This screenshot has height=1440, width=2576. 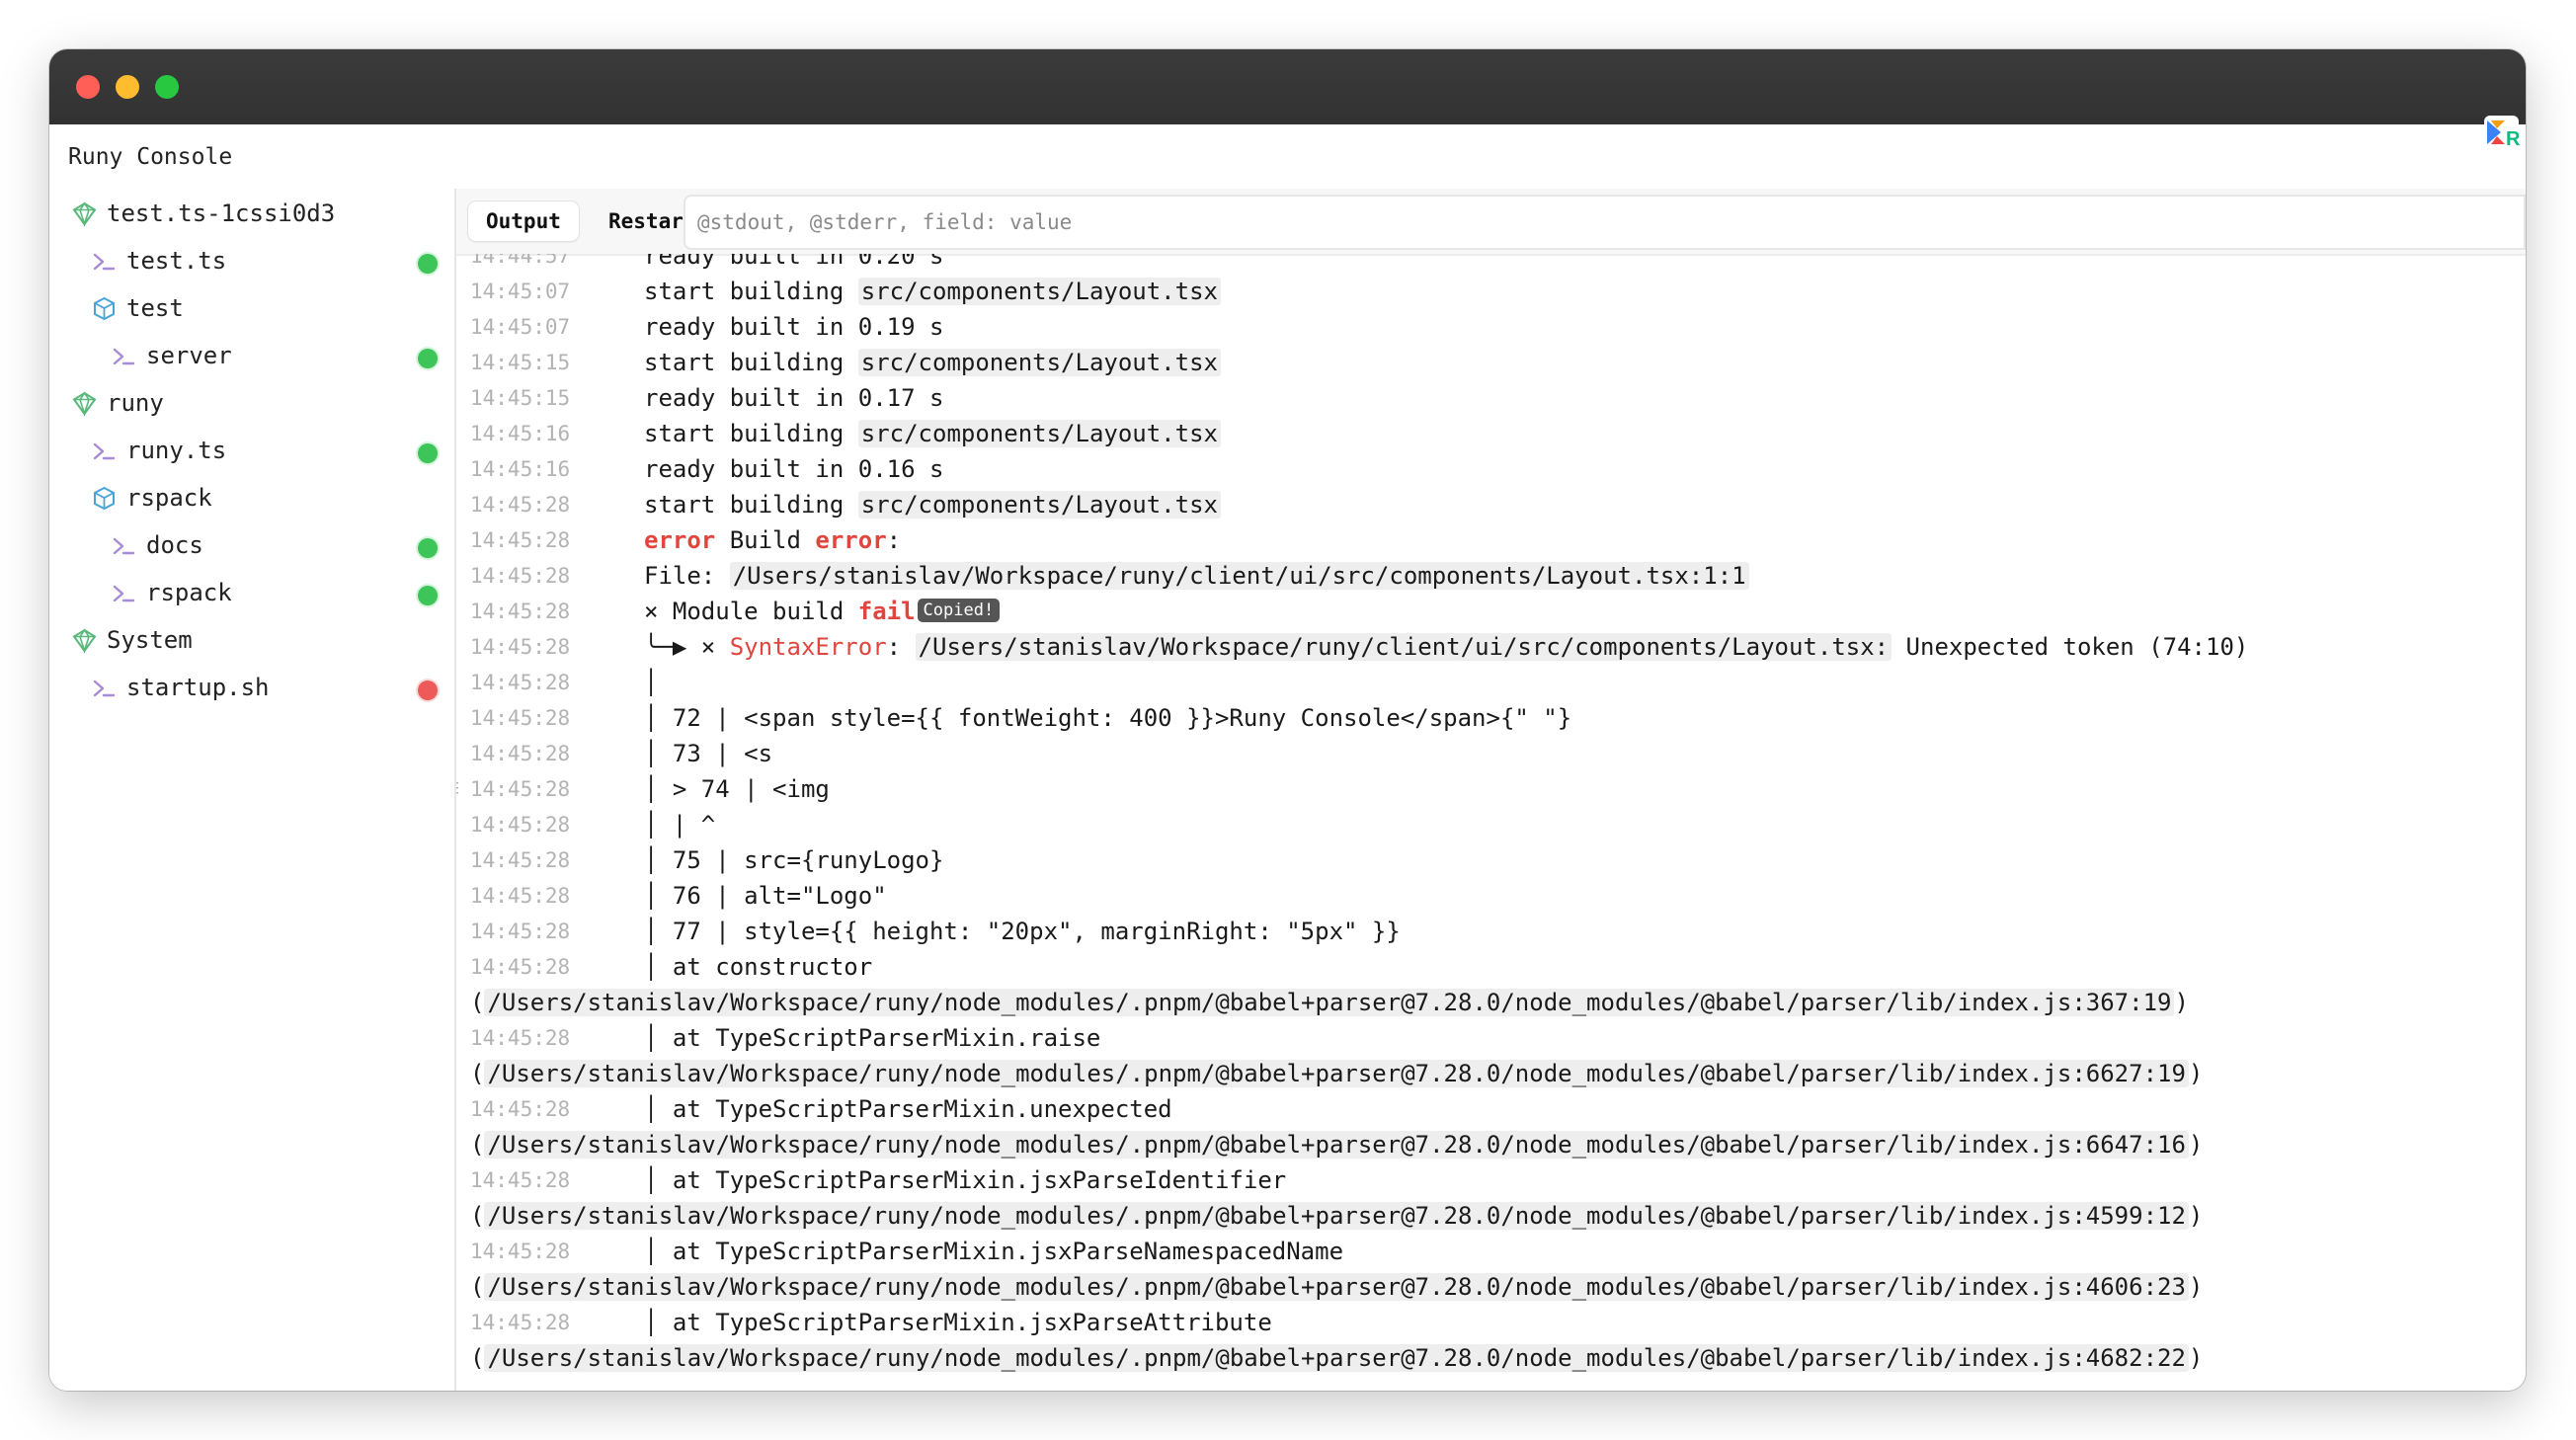 I want to click on log-text: ready built in 0.17 s, so click(x=793, y=398).